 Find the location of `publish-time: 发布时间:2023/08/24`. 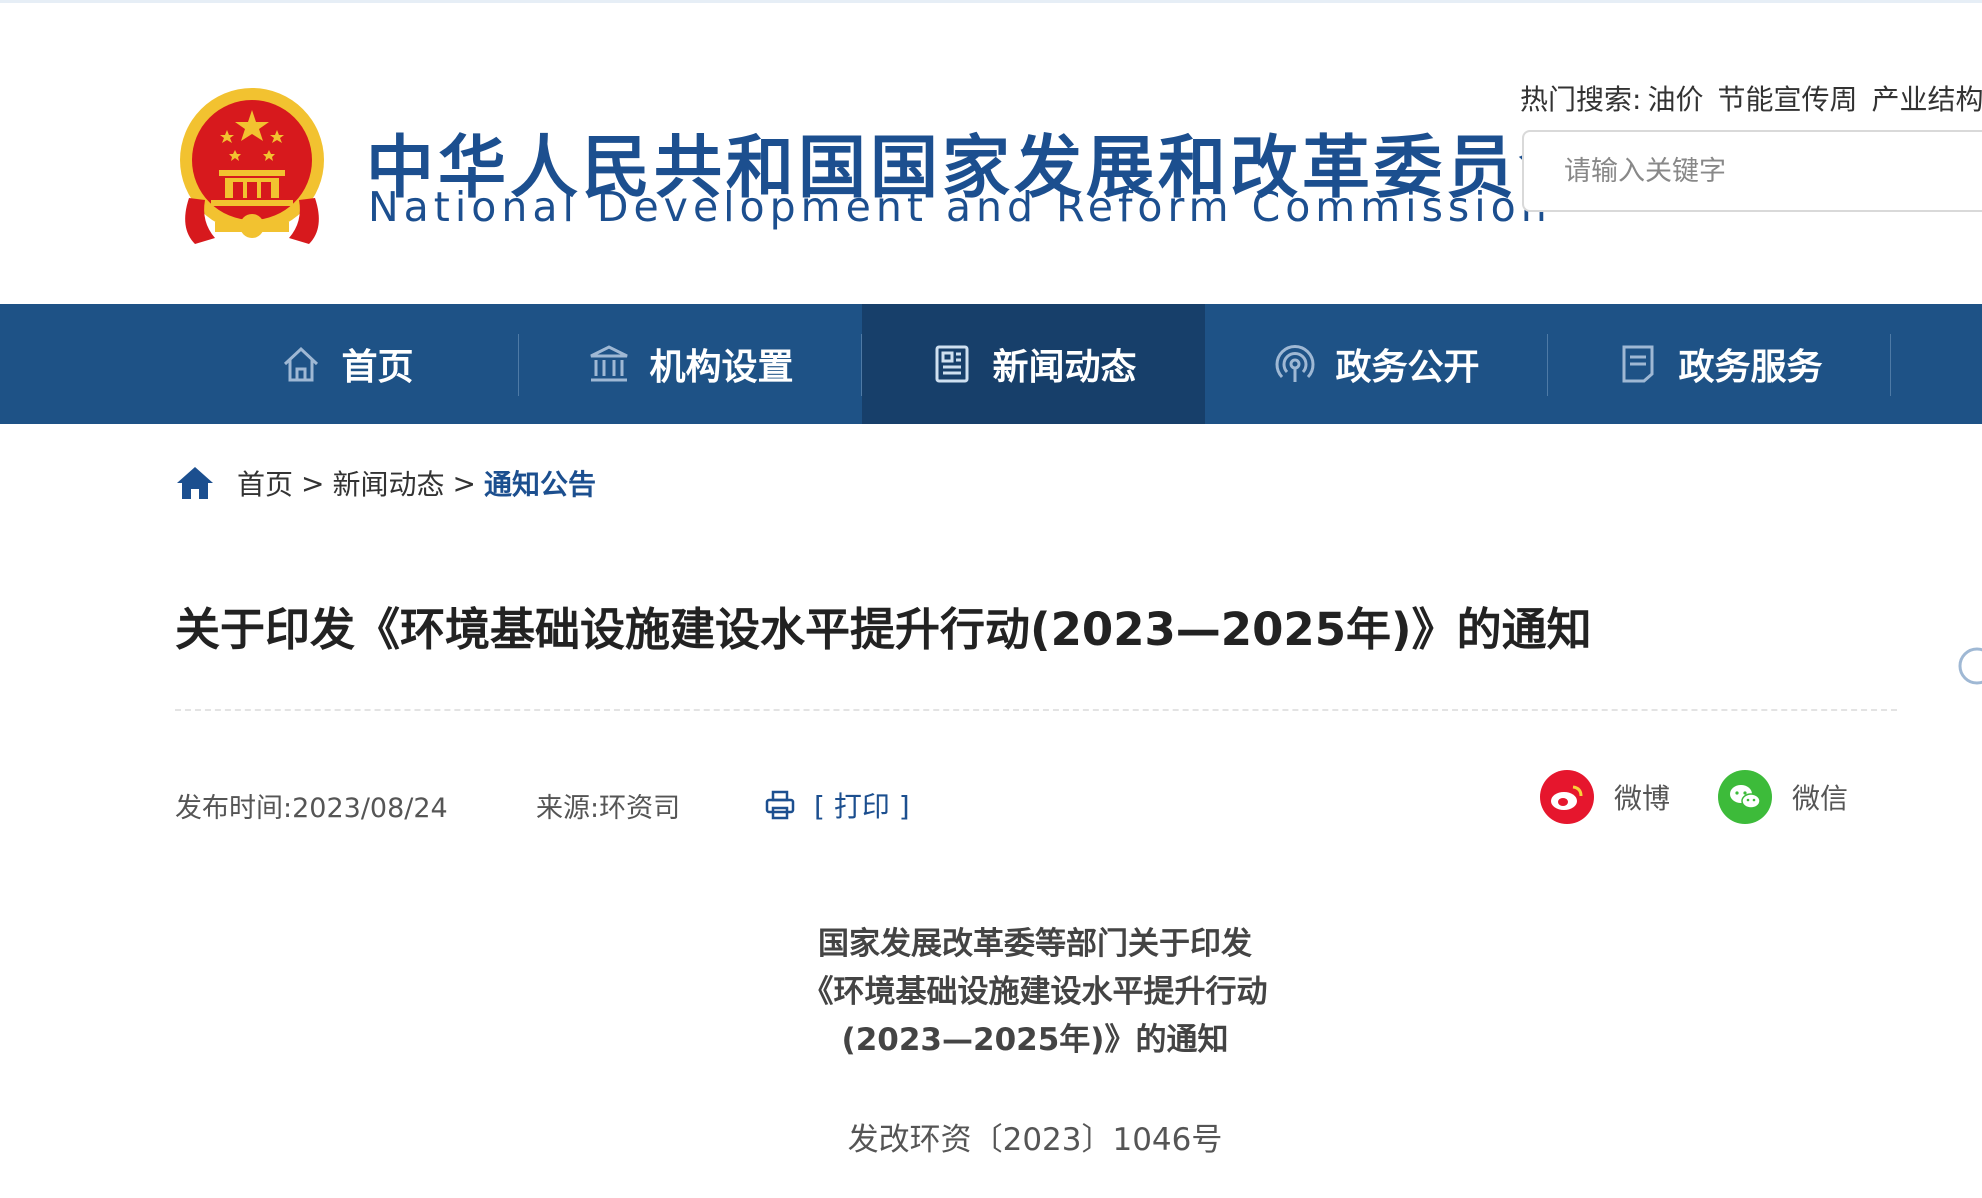

publish-time: 发布时间:2023/08/24 is located at coordinates (311, 805).